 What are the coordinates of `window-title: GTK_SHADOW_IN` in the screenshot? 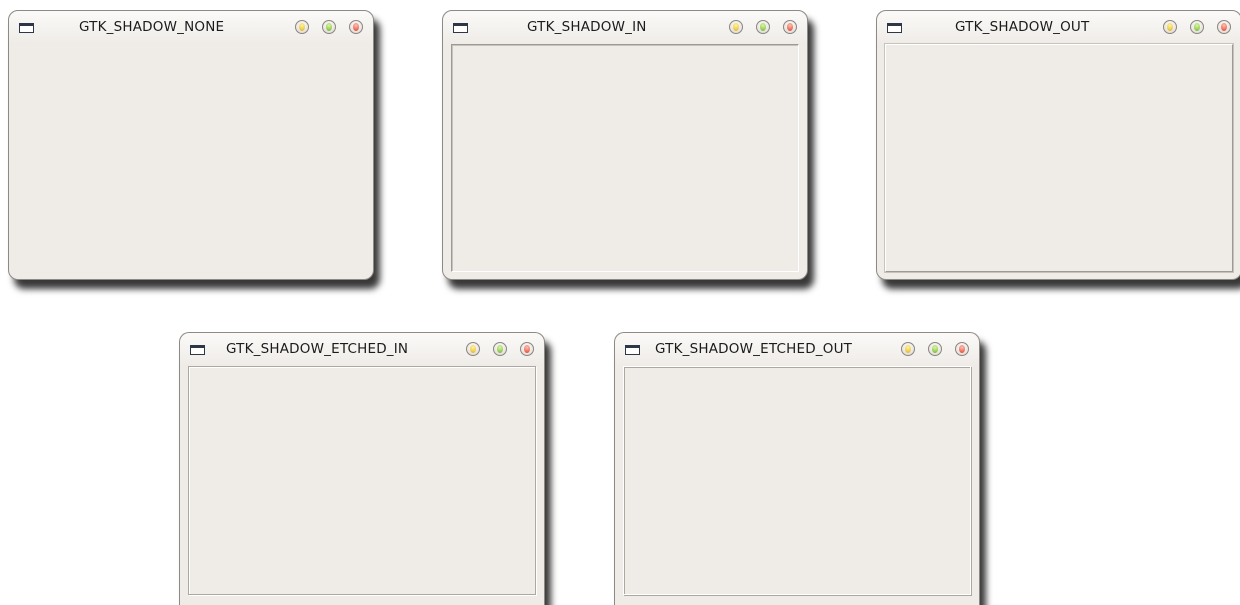 It's located at (587, 27).